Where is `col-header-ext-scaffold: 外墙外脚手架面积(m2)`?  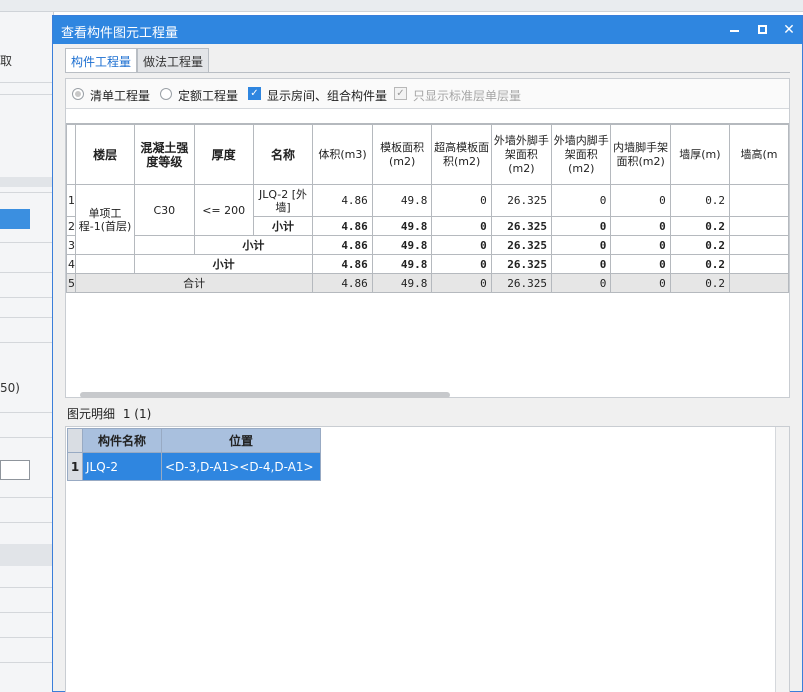 col-header-ext-scaffold: 外墙外脚手架面积(m2) is located at coordinates (521, 154).